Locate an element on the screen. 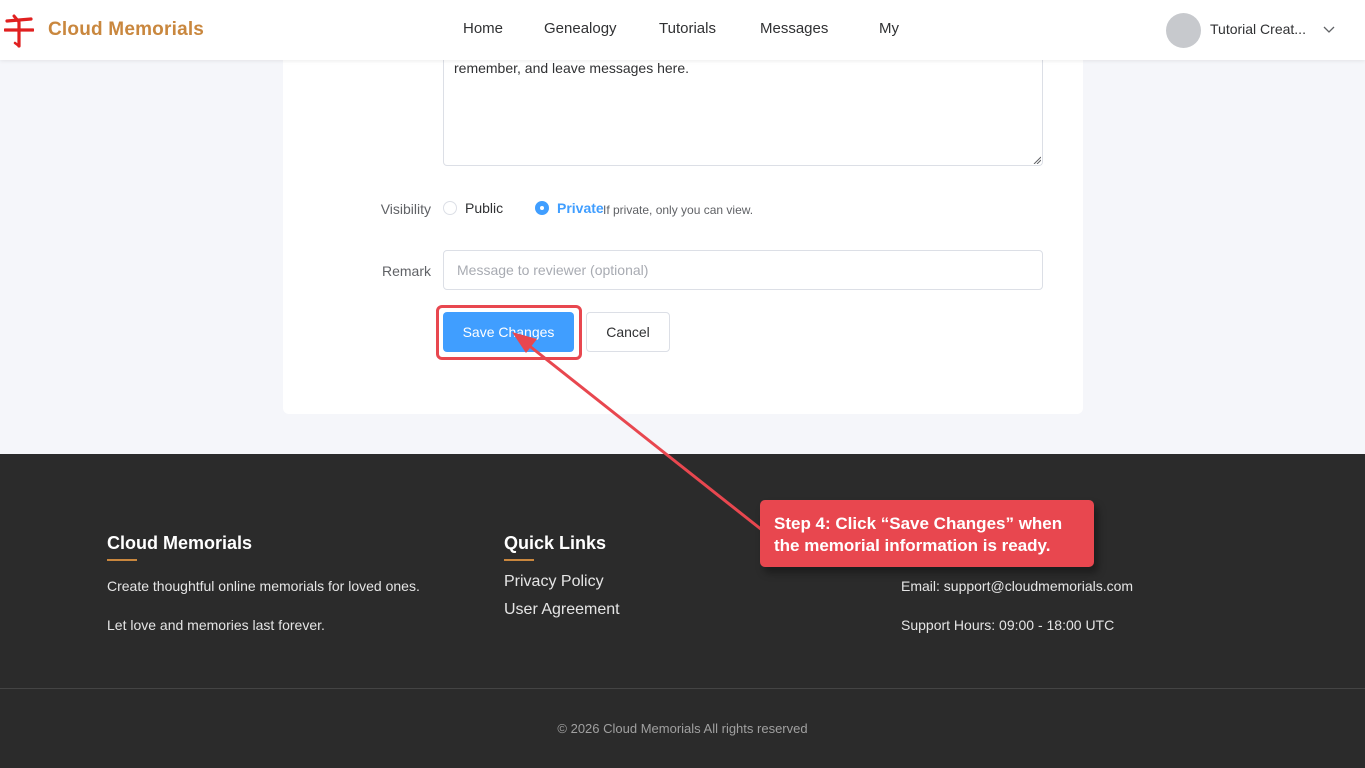 The width and height of the screenshot is (1365, 768). quick-links-title: Quick Links is located at coordinates (555, 543).